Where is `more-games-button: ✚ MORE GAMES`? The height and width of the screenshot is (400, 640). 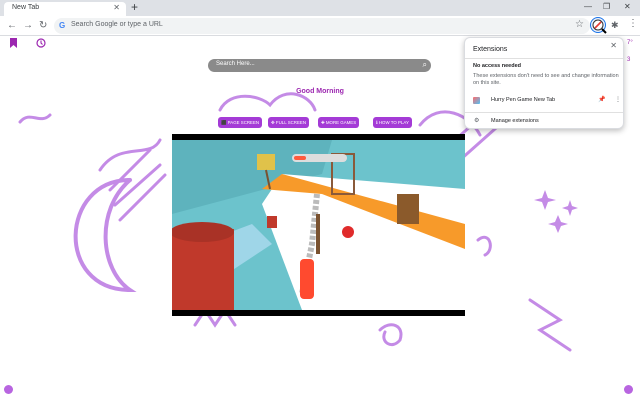
more-games-button: ✚ MORE GAMES is located at coordinates (339, 122).